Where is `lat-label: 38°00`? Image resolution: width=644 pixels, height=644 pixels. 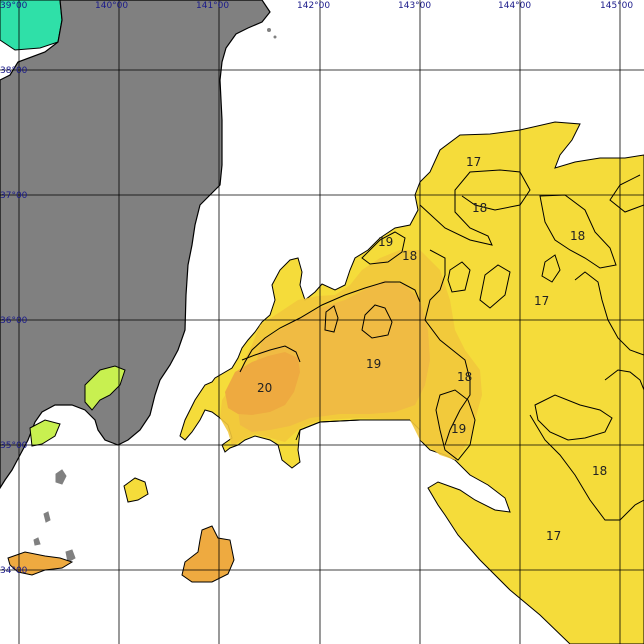 lat-label: 38°00 is located at coordinates (14, 71).